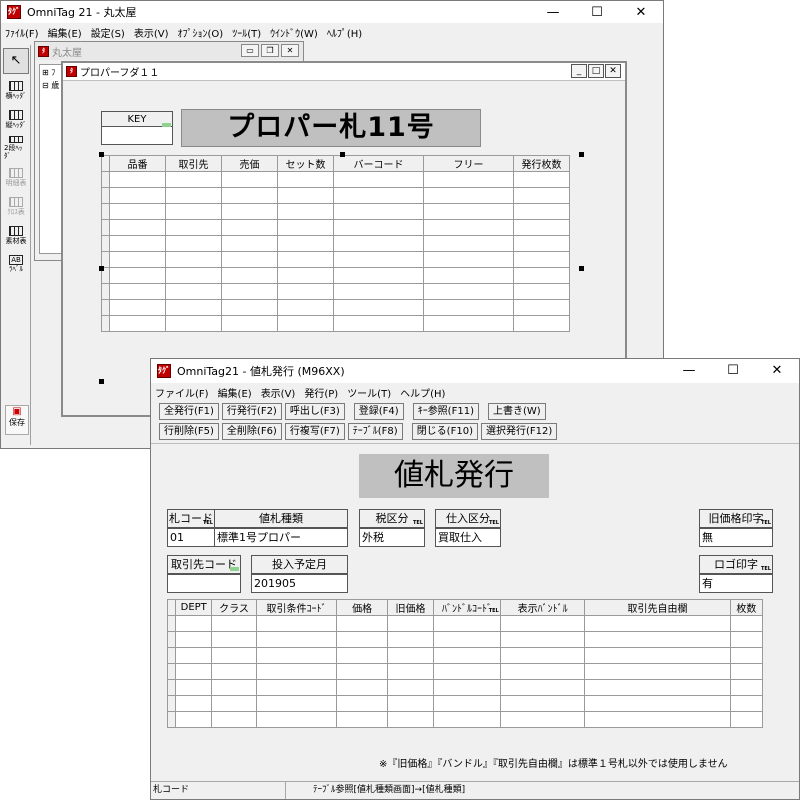 This screenshot has width=800, height=800. What do you see at coordinates (16, 119) in the screenshot?
I see `tool-vertical-header: 縦ﾍｯﾀﾞ` at bounding box center [16, 119].